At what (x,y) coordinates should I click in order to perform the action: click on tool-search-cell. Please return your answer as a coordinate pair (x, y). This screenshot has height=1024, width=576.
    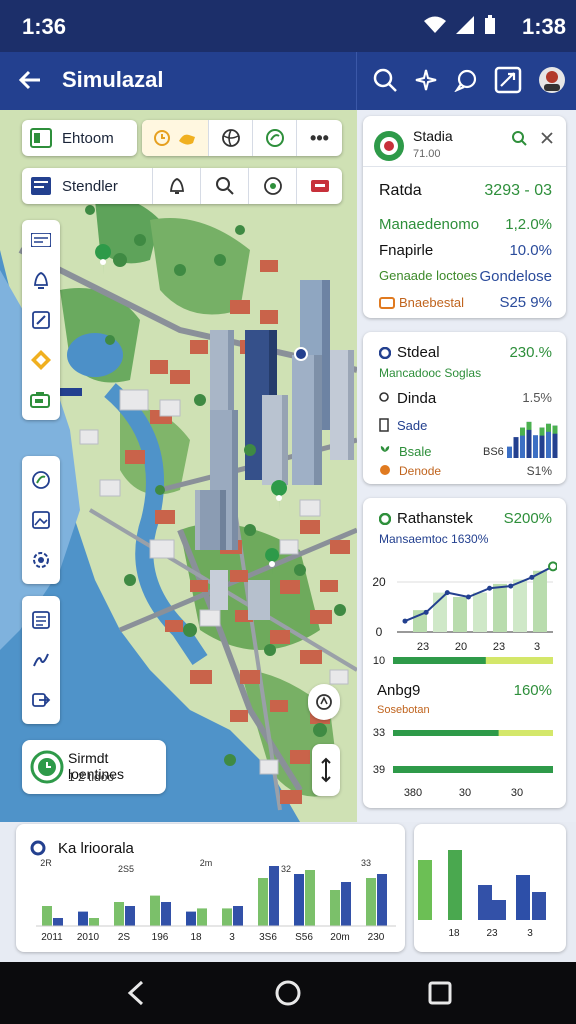
    Looking at the image, I should click on (224, 186).